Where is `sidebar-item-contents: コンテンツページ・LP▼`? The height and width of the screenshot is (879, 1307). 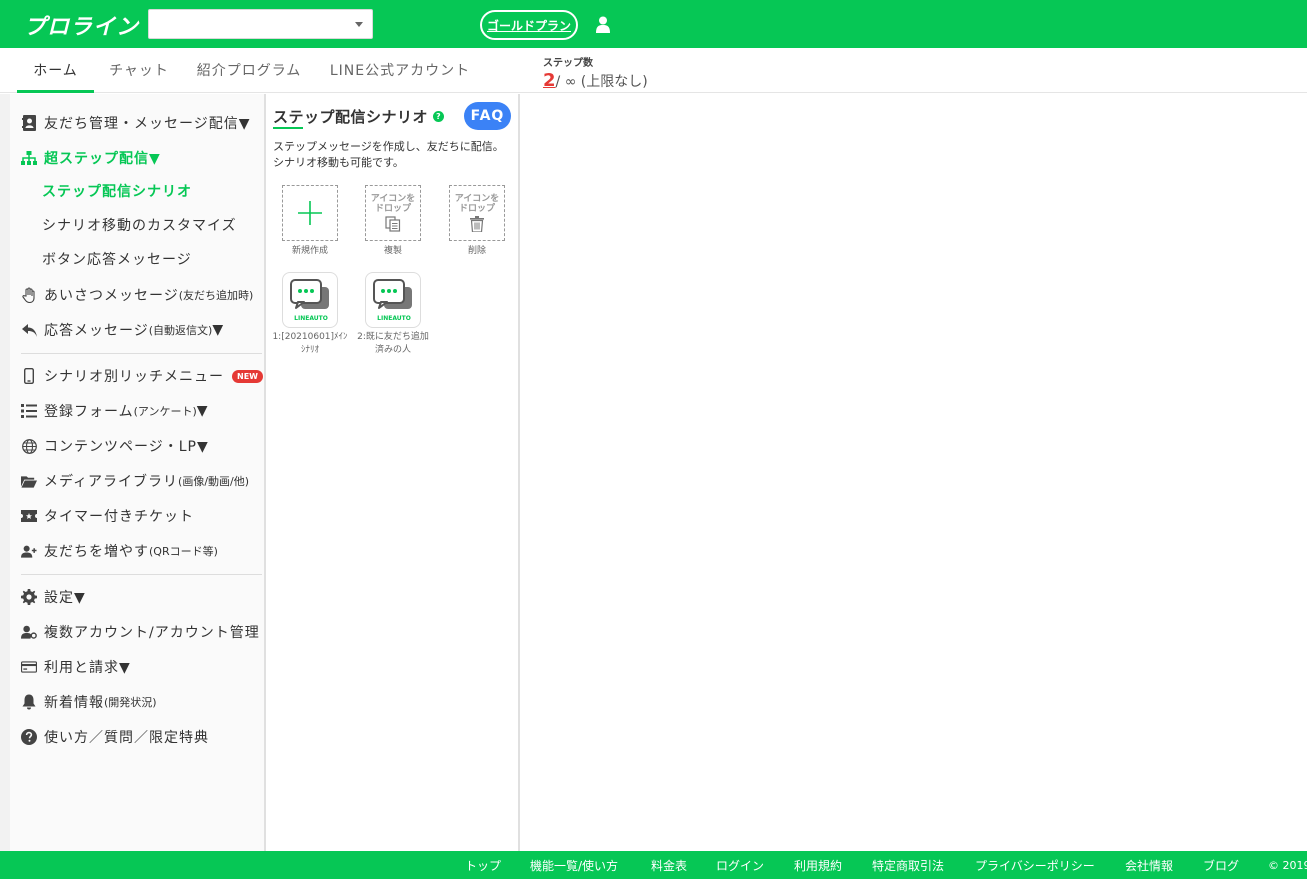
sidebar-item-contents: コンテンツページ・LP▼ is located at coordinates (115, 446).